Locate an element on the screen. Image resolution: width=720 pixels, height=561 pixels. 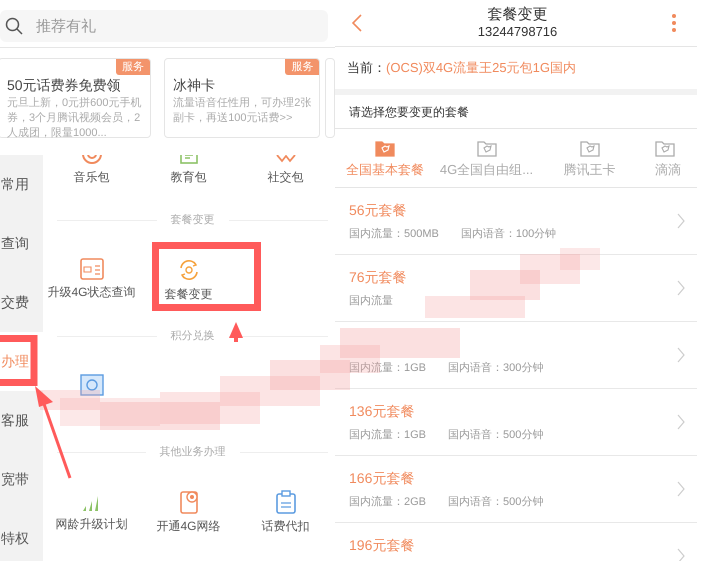
service-item: 套餐变更 is located at coordinates (188, 294).